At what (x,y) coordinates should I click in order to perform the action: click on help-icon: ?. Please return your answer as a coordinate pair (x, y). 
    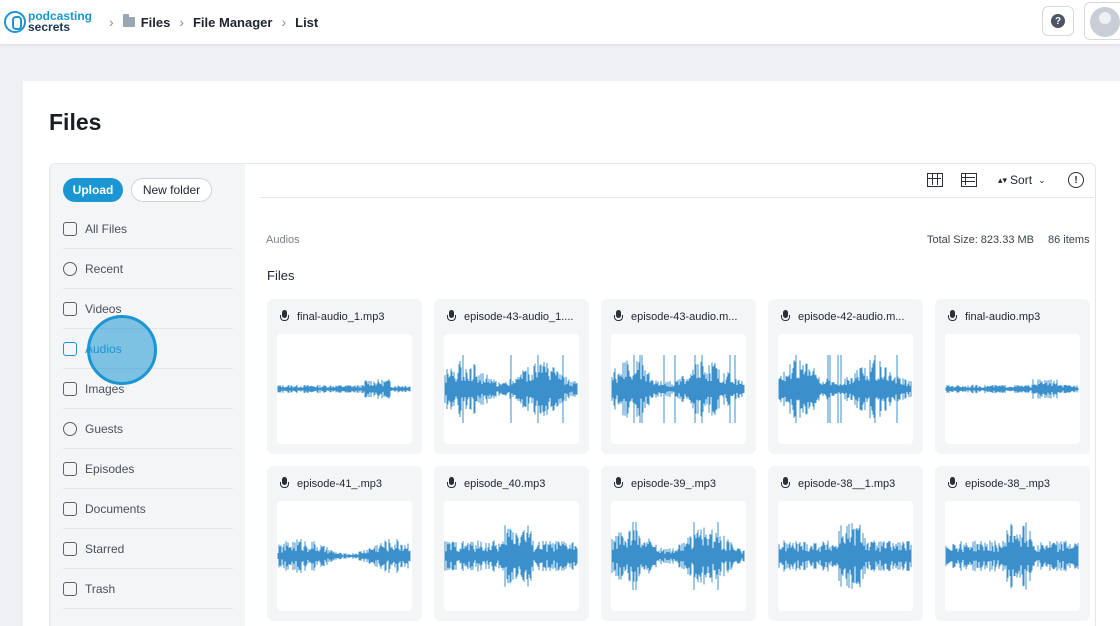
    Looking at the image, I should click on (1058, 21).